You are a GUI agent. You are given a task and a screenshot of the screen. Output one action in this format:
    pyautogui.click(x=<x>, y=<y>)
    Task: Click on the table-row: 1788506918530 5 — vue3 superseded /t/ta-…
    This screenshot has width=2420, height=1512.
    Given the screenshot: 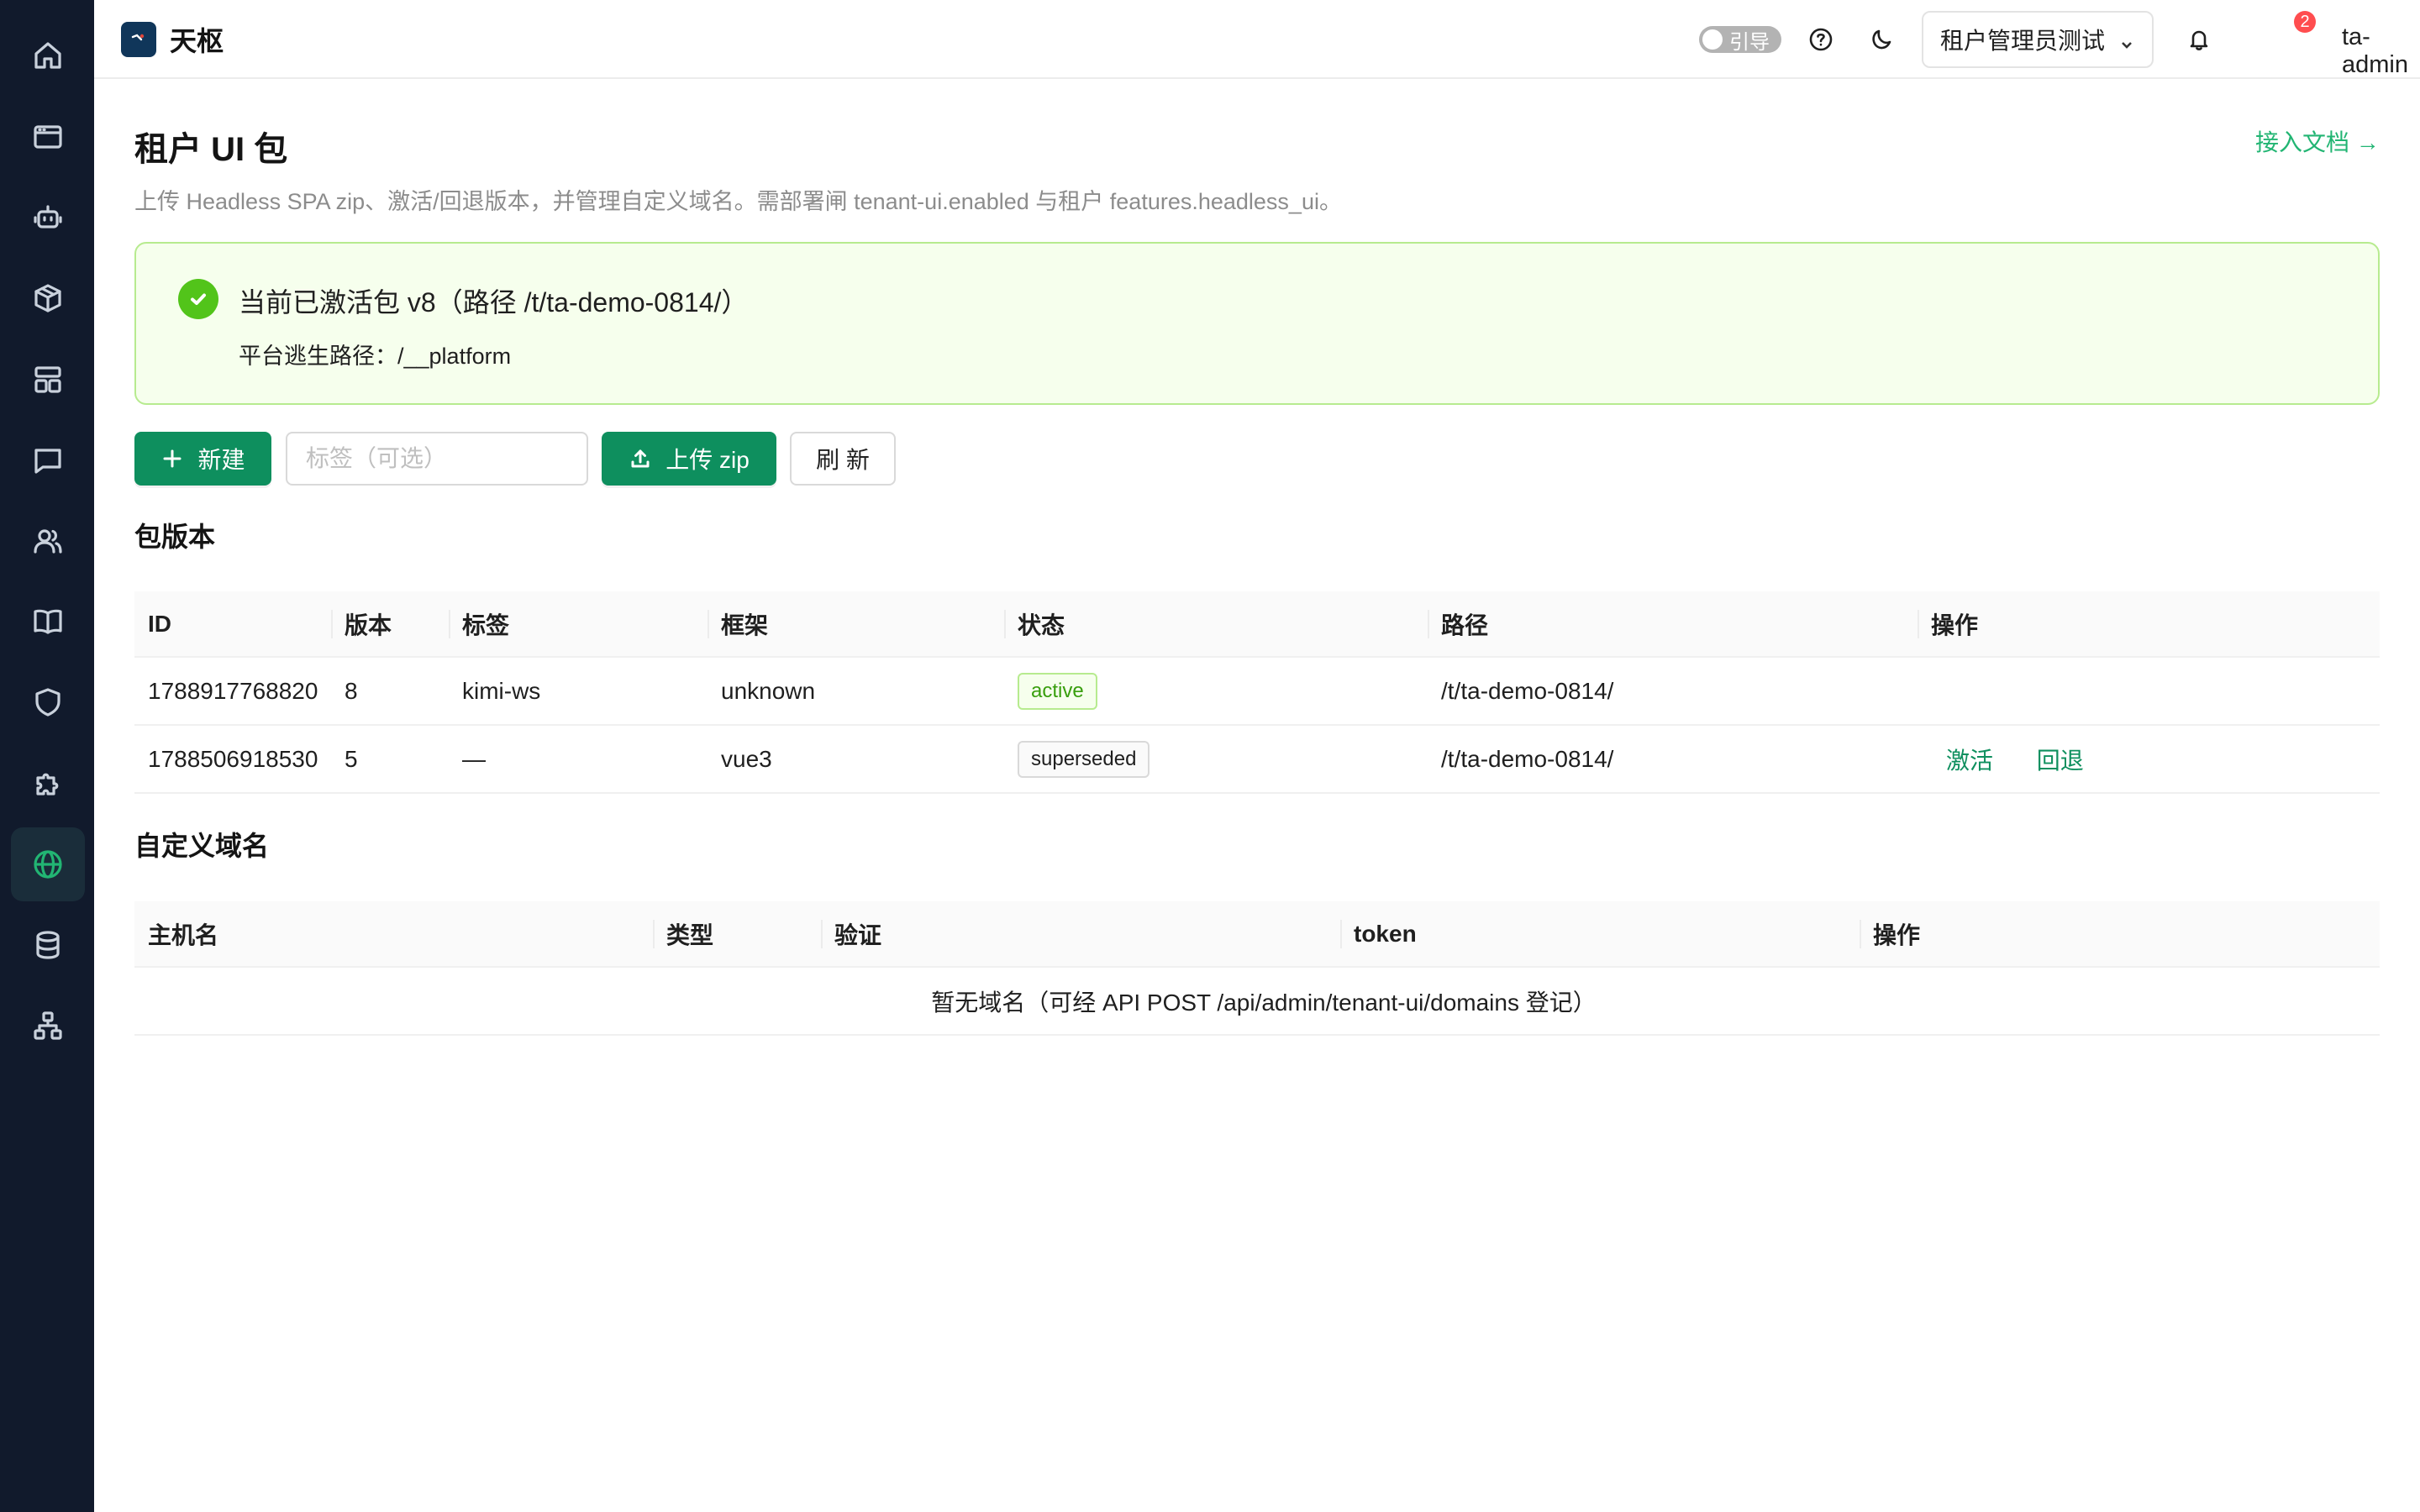 What is the action you would take?
    pyautogui.click(x=1257, y=759)
    